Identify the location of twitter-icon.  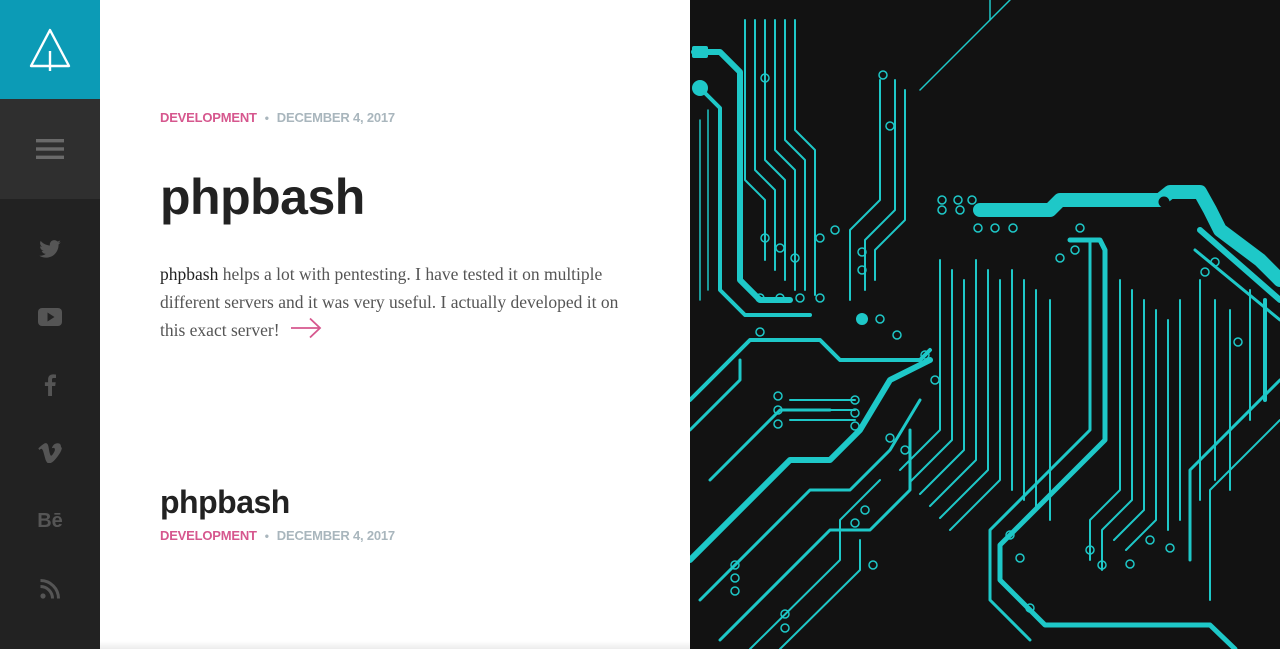
(50, 249).